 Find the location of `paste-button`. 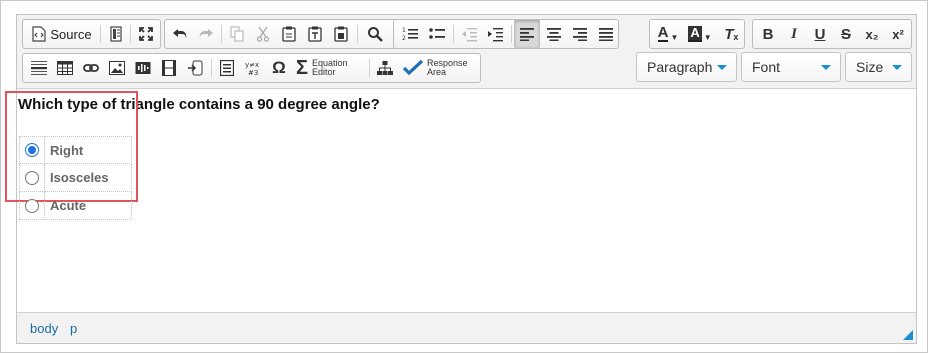

paste-button is located at coordinates (289, 34).